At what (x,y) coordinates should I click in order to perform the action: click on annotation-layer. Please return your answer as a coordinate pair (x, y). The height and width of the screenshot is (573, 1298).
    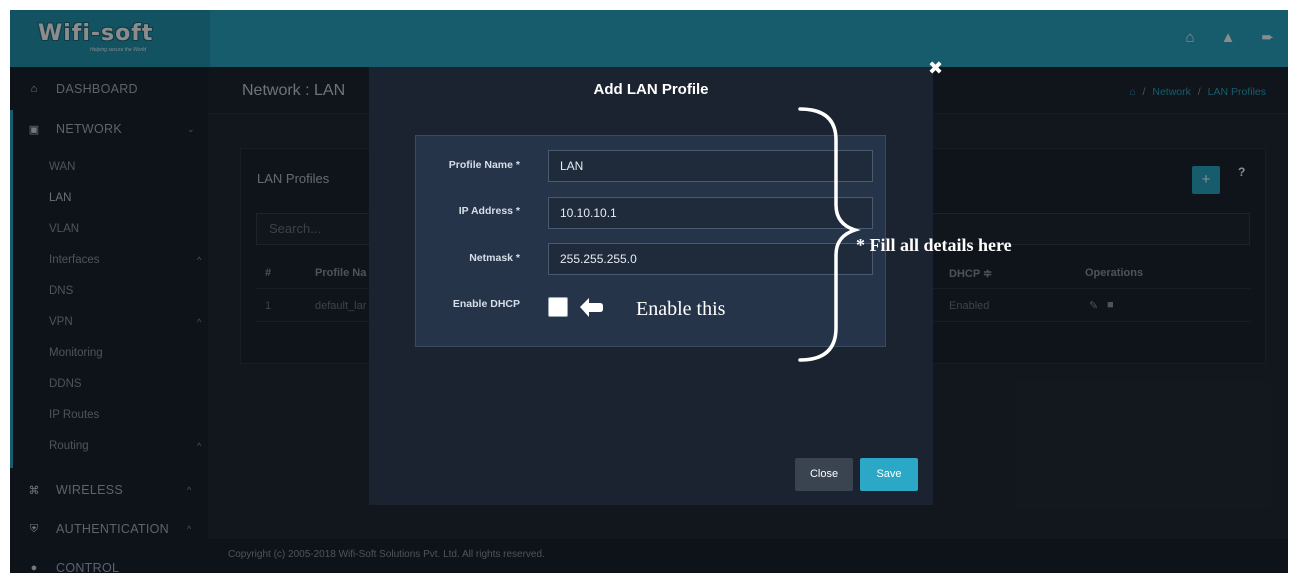
    Looking at the image, I should click on (720, 234).